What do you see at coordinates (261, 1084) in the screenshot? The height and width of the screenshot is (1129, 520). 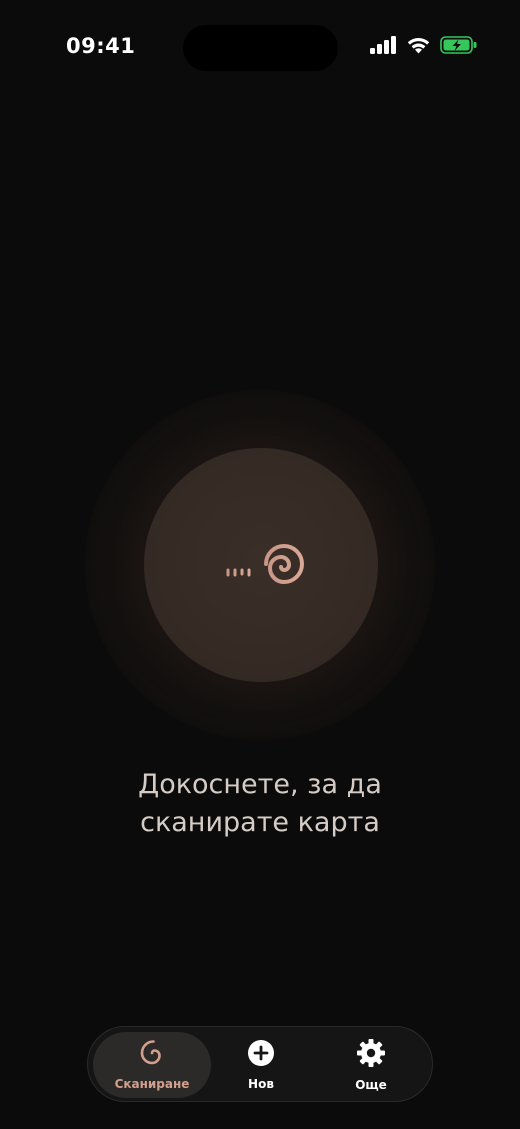 I see `tab-new-label: Нов` at bounding box center [261, 1084].